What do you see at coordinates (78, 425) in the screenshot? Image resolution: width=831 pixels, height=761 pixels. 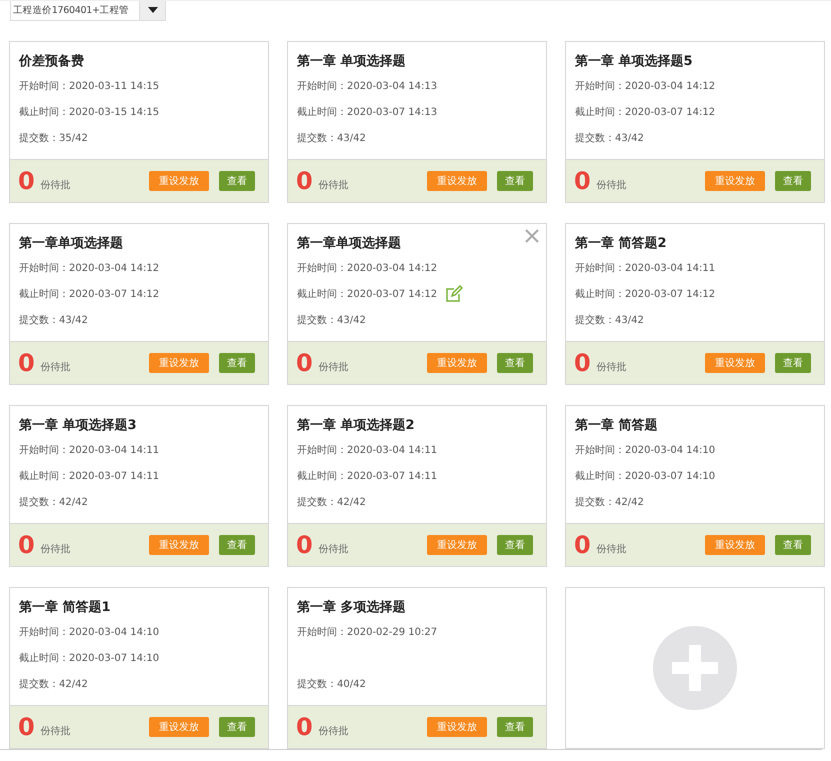 I see `task-title: 第一章 单项选择题3` at bounding box center [78, 425].